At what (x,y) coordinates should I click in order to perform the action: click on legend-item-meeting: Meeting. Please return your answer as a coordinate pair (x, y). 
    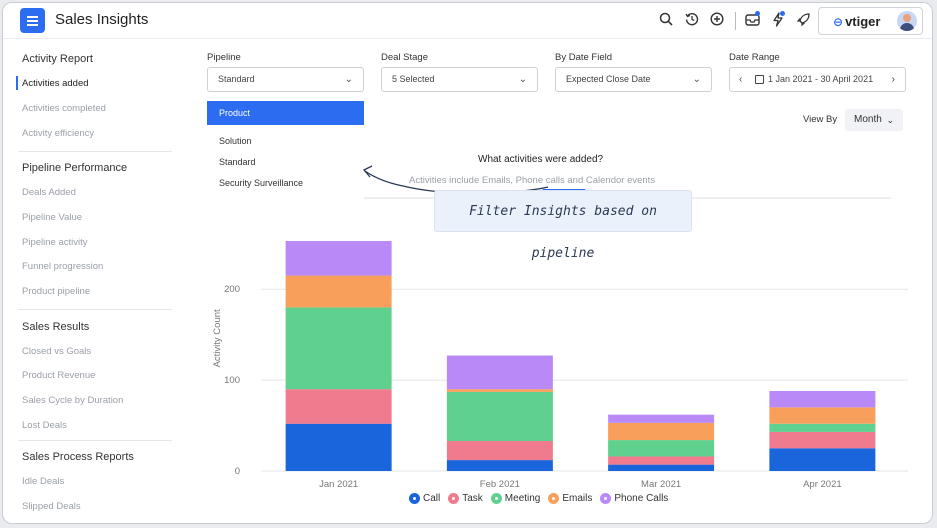
    Looking at the image, I should click on (515, 498).